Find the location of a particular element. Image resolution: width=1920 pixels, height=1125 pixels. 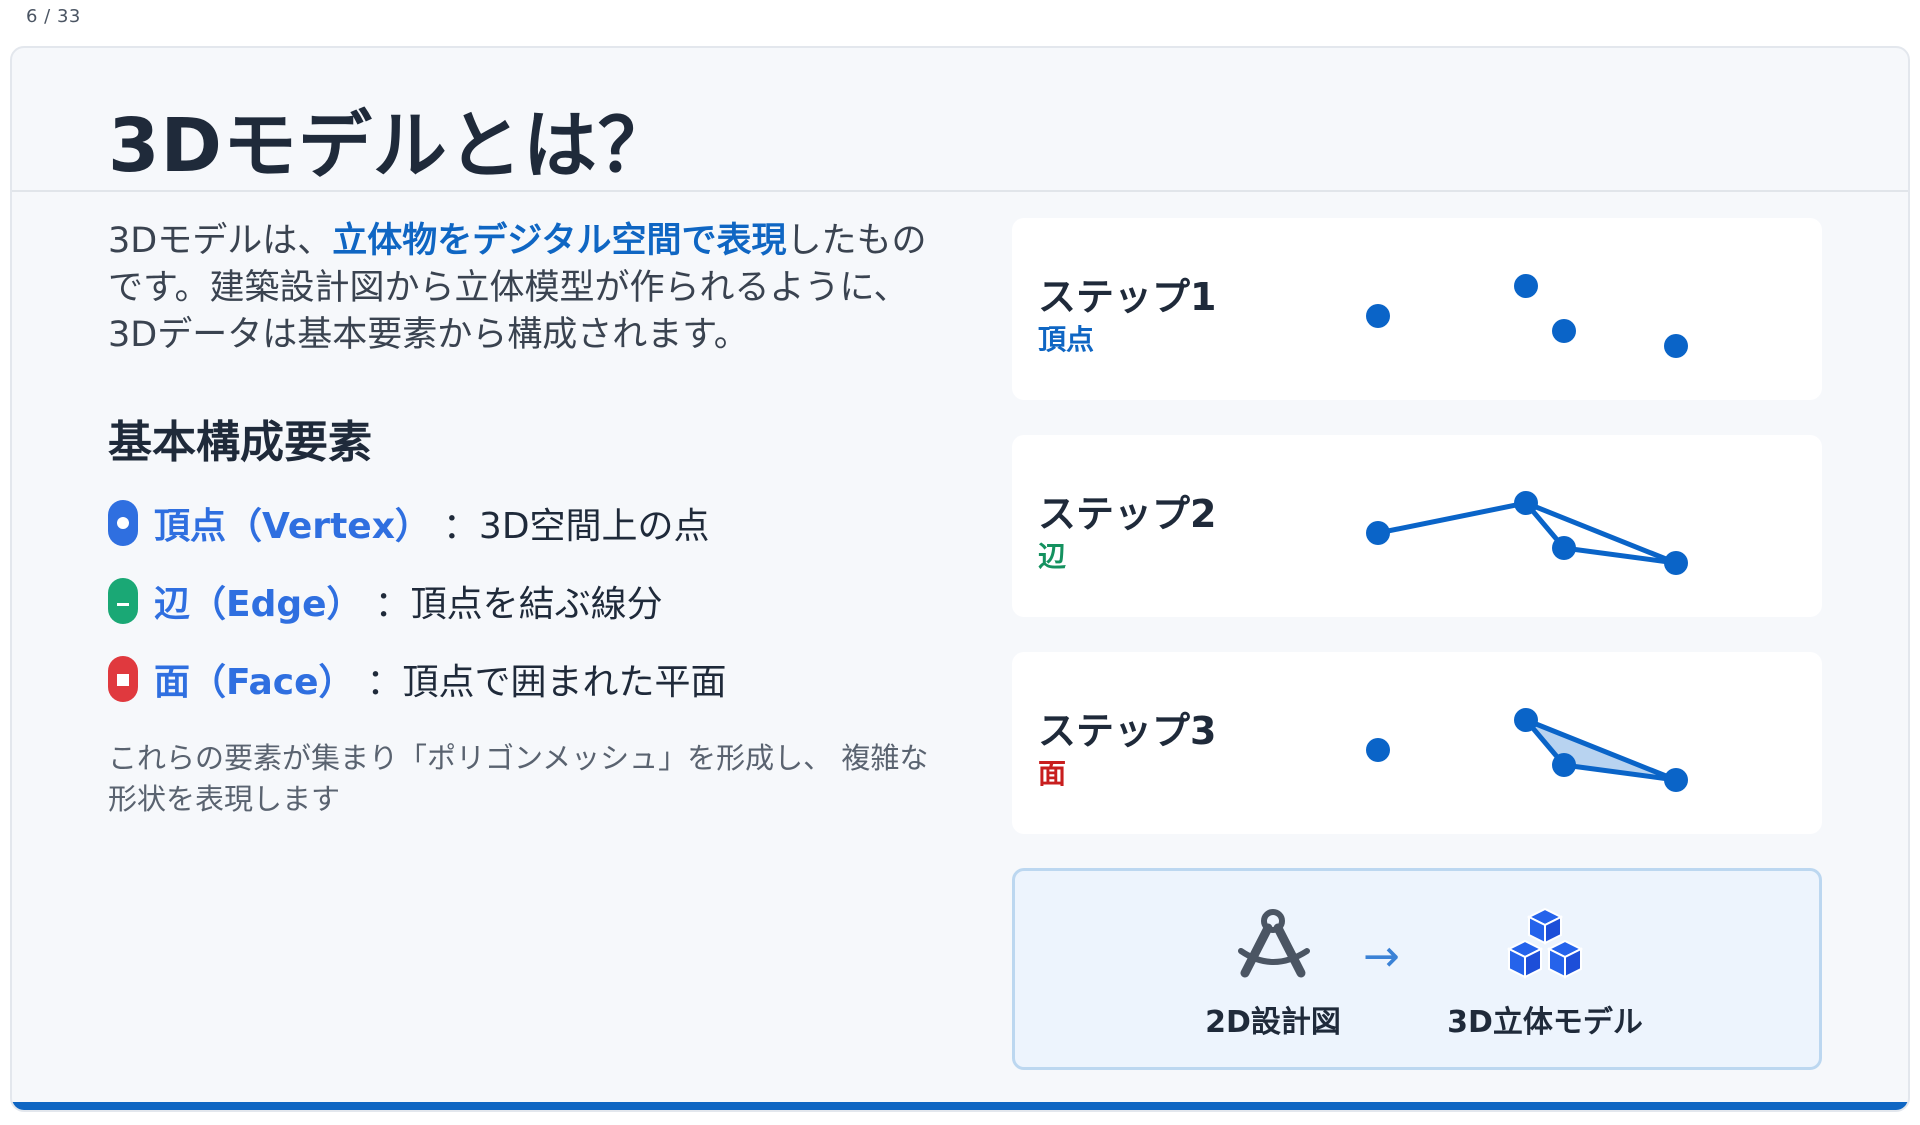

line-icon is located at coordinates (123, 601).